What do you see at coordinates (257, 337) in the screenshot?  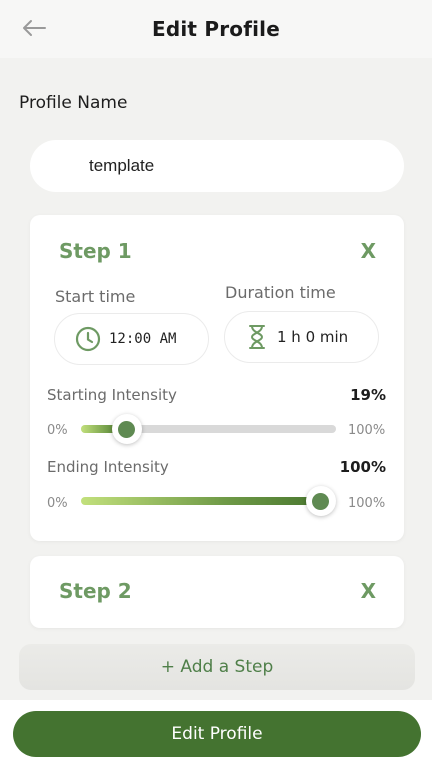 I see `hourglass-icon` at bounding box center [257, 337].